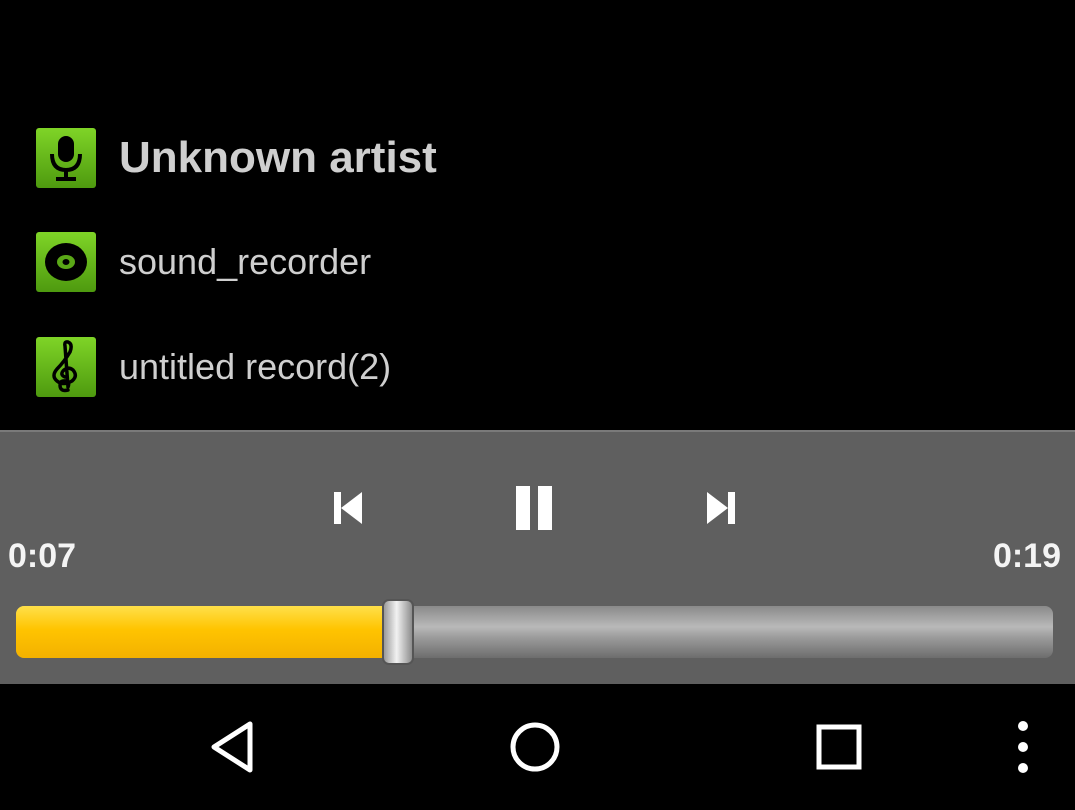 Image resolution: width=1075 pixels, height=810 pixels. I want to click on previous-track-button, so click(348, 508).